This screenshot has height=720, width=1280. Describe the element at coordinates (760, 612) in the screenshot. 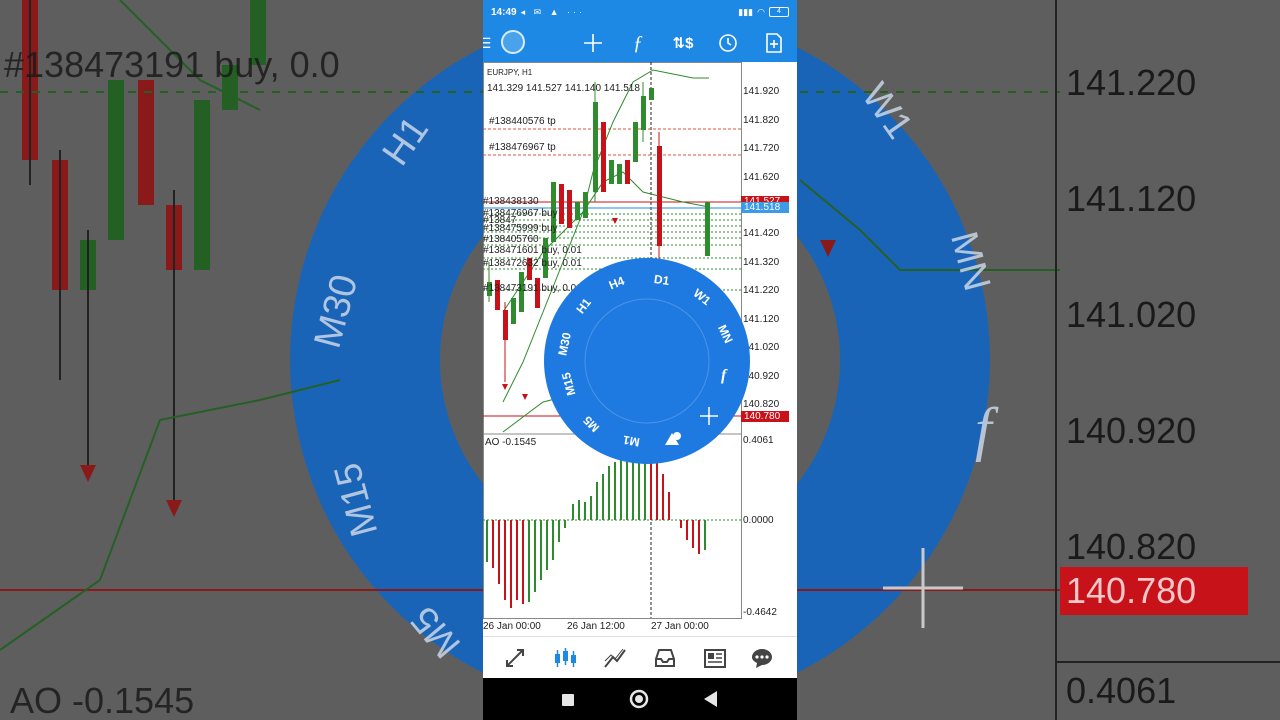

I see `oscillator-axis-label: -0.4642` at that location.